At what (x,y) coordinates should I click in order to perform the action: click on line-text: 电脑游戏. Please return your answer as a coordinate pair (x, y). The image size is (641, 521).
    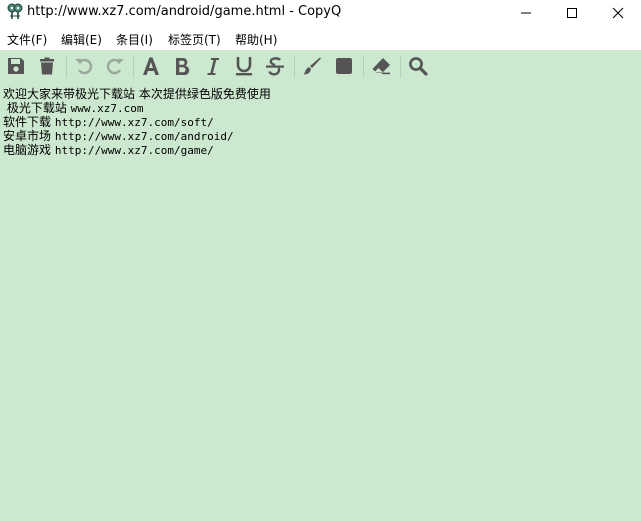
    Looking at the image, I should click on (29, 150).